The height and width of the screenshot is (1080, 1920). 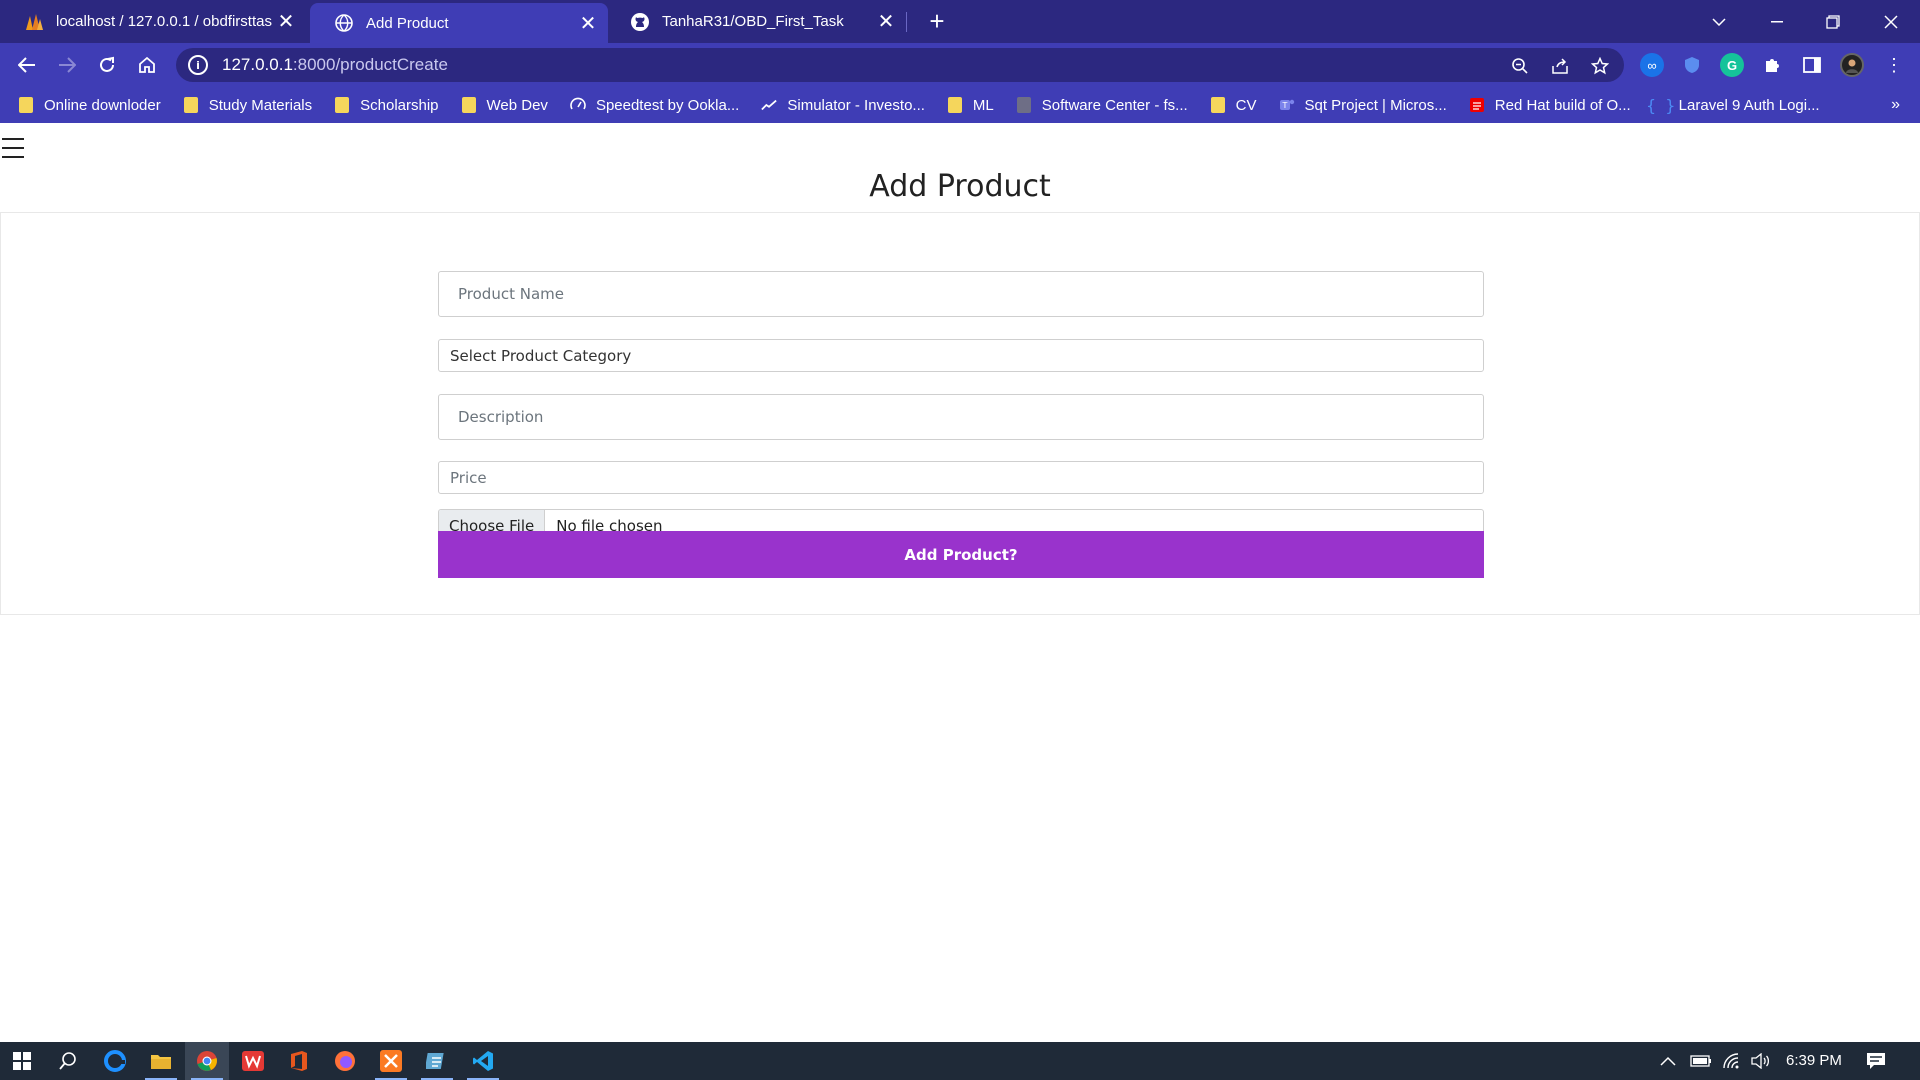 What do you see at coordinates (253, 1061) in the screenshot?
I see `wps-office-icon` at bounding box center [253, 1061].